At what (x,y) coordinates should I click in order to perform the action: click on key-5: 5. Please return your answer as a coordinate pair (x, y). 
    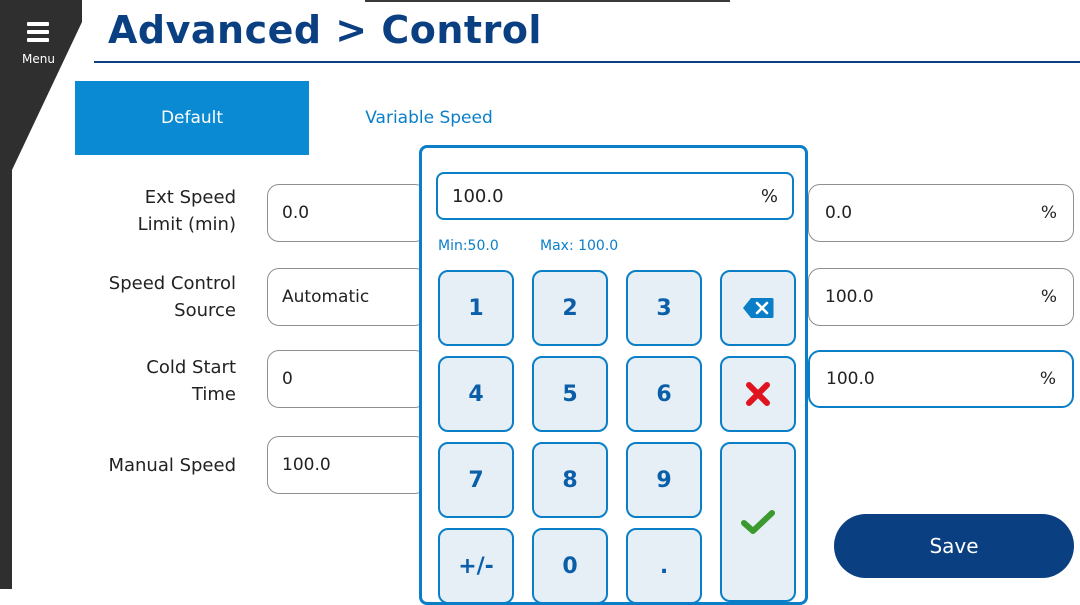
    Looking at the image, I should click on (570, 394).